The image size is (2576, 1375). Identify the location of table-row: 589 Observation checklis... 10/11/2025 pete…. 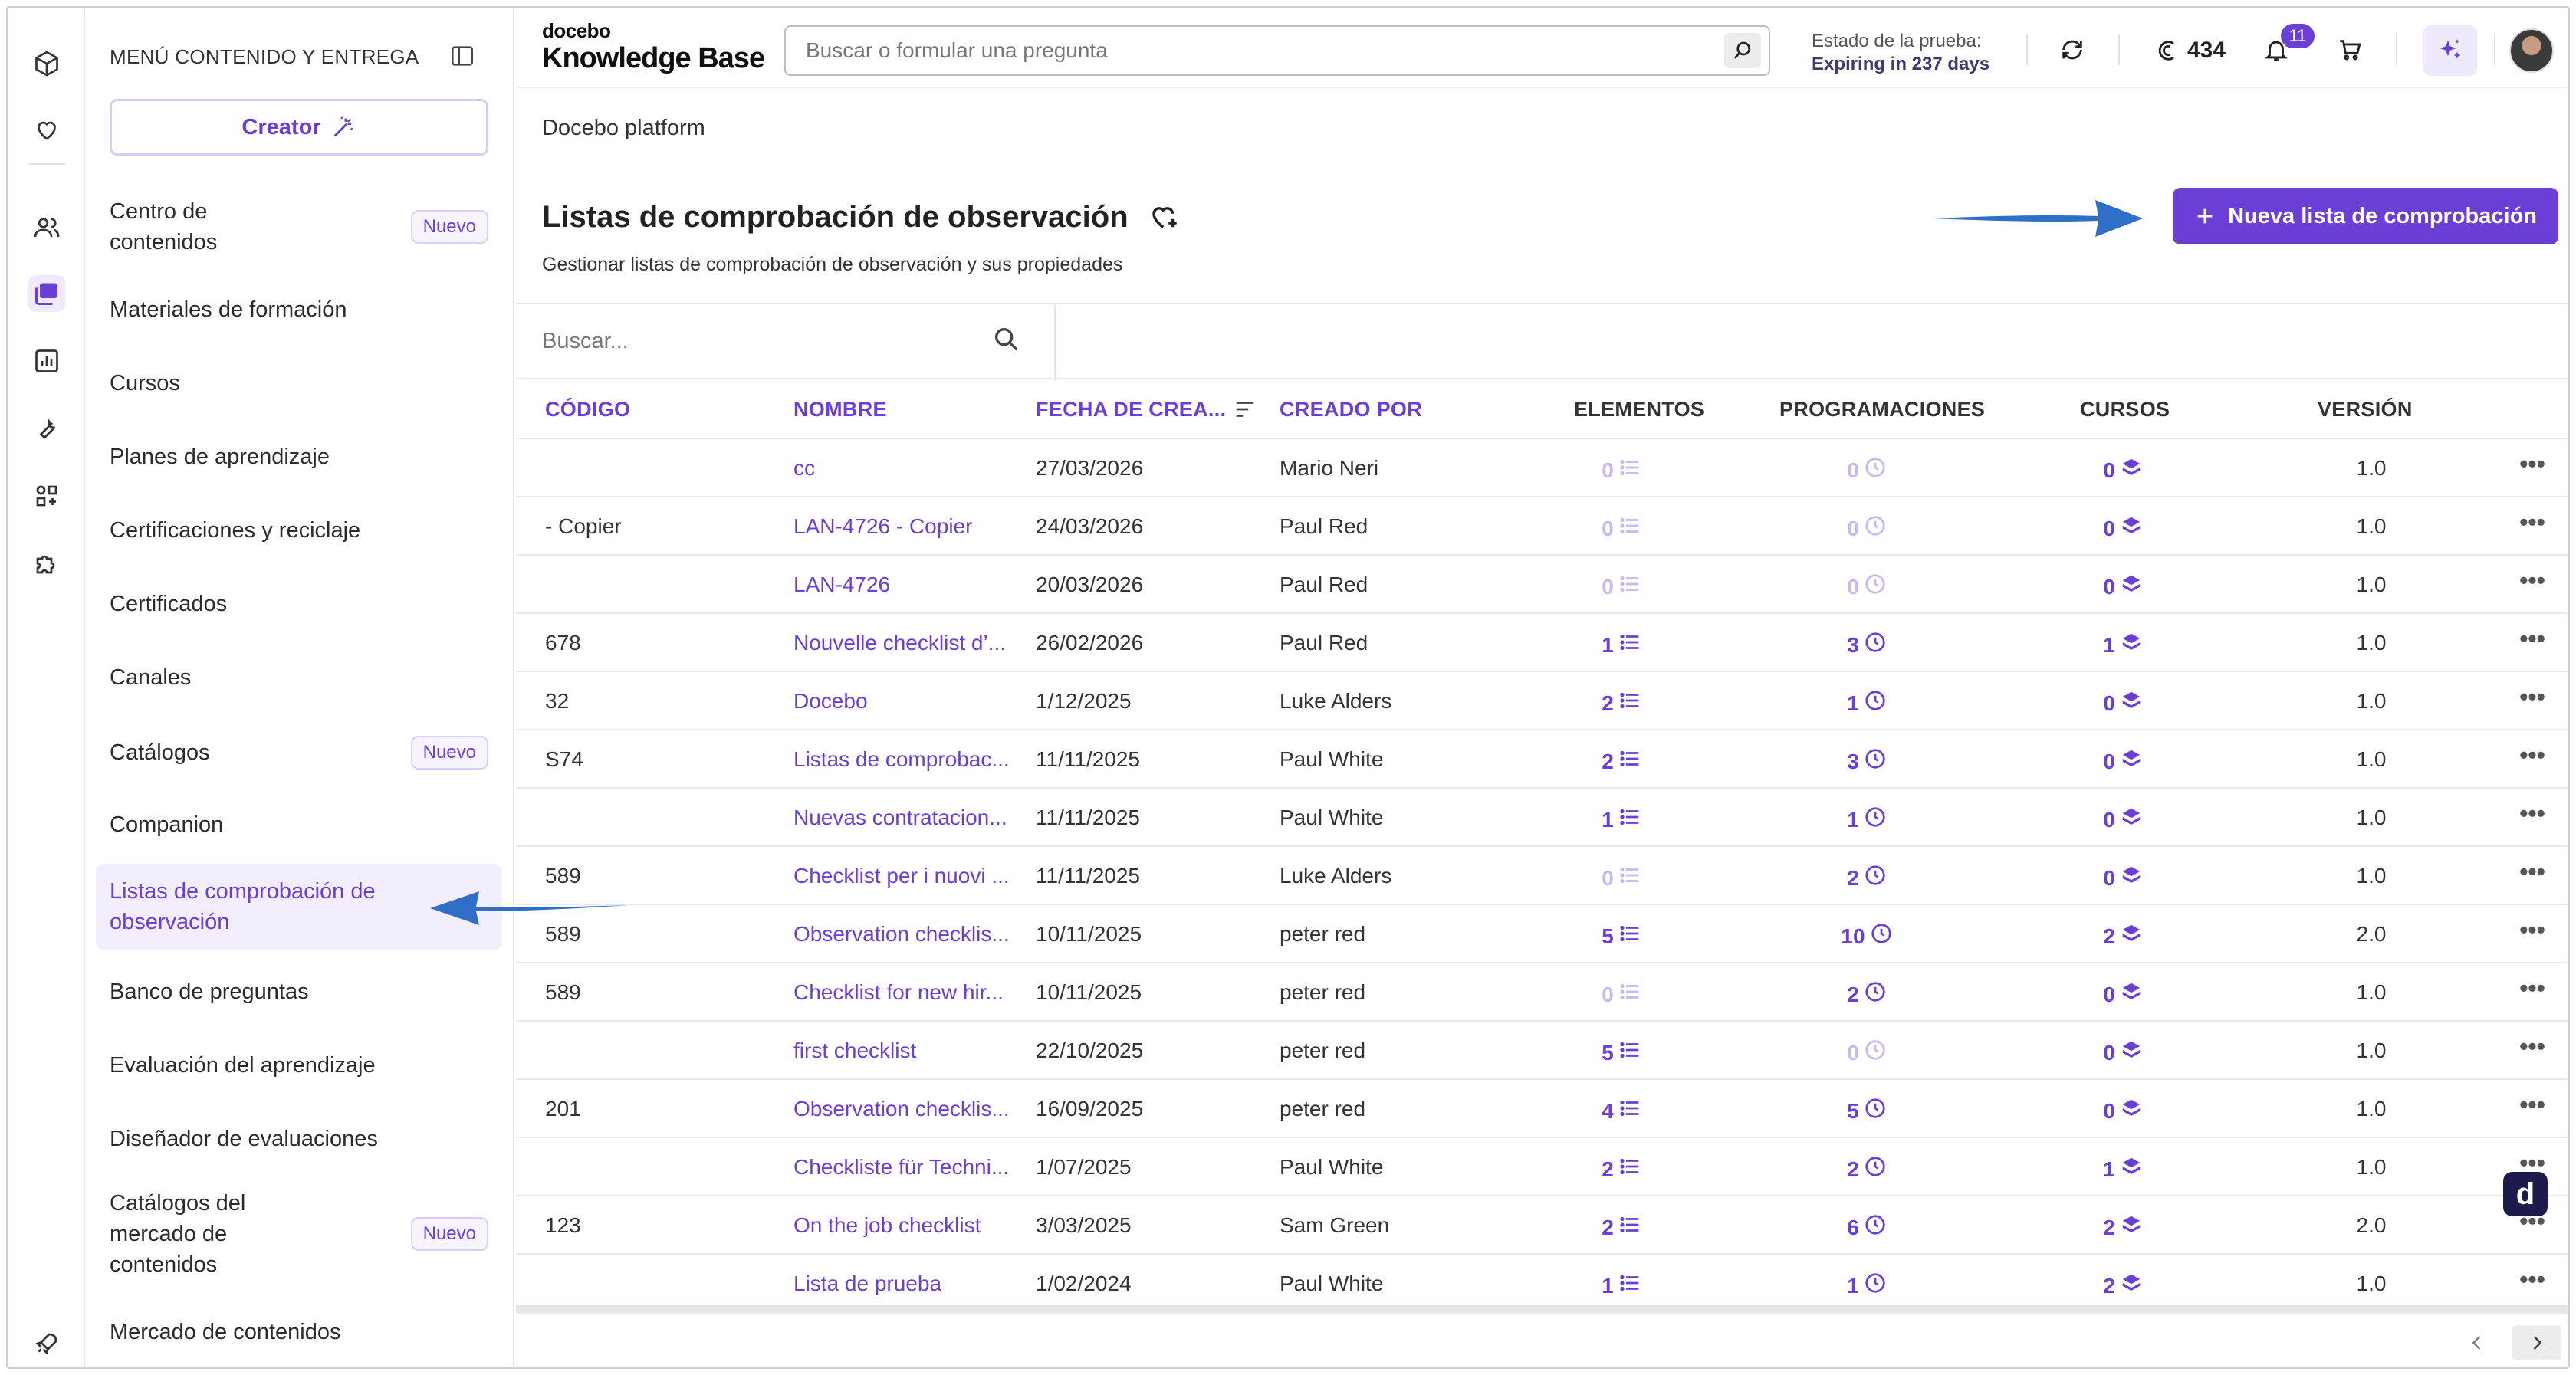
(1542, 934).